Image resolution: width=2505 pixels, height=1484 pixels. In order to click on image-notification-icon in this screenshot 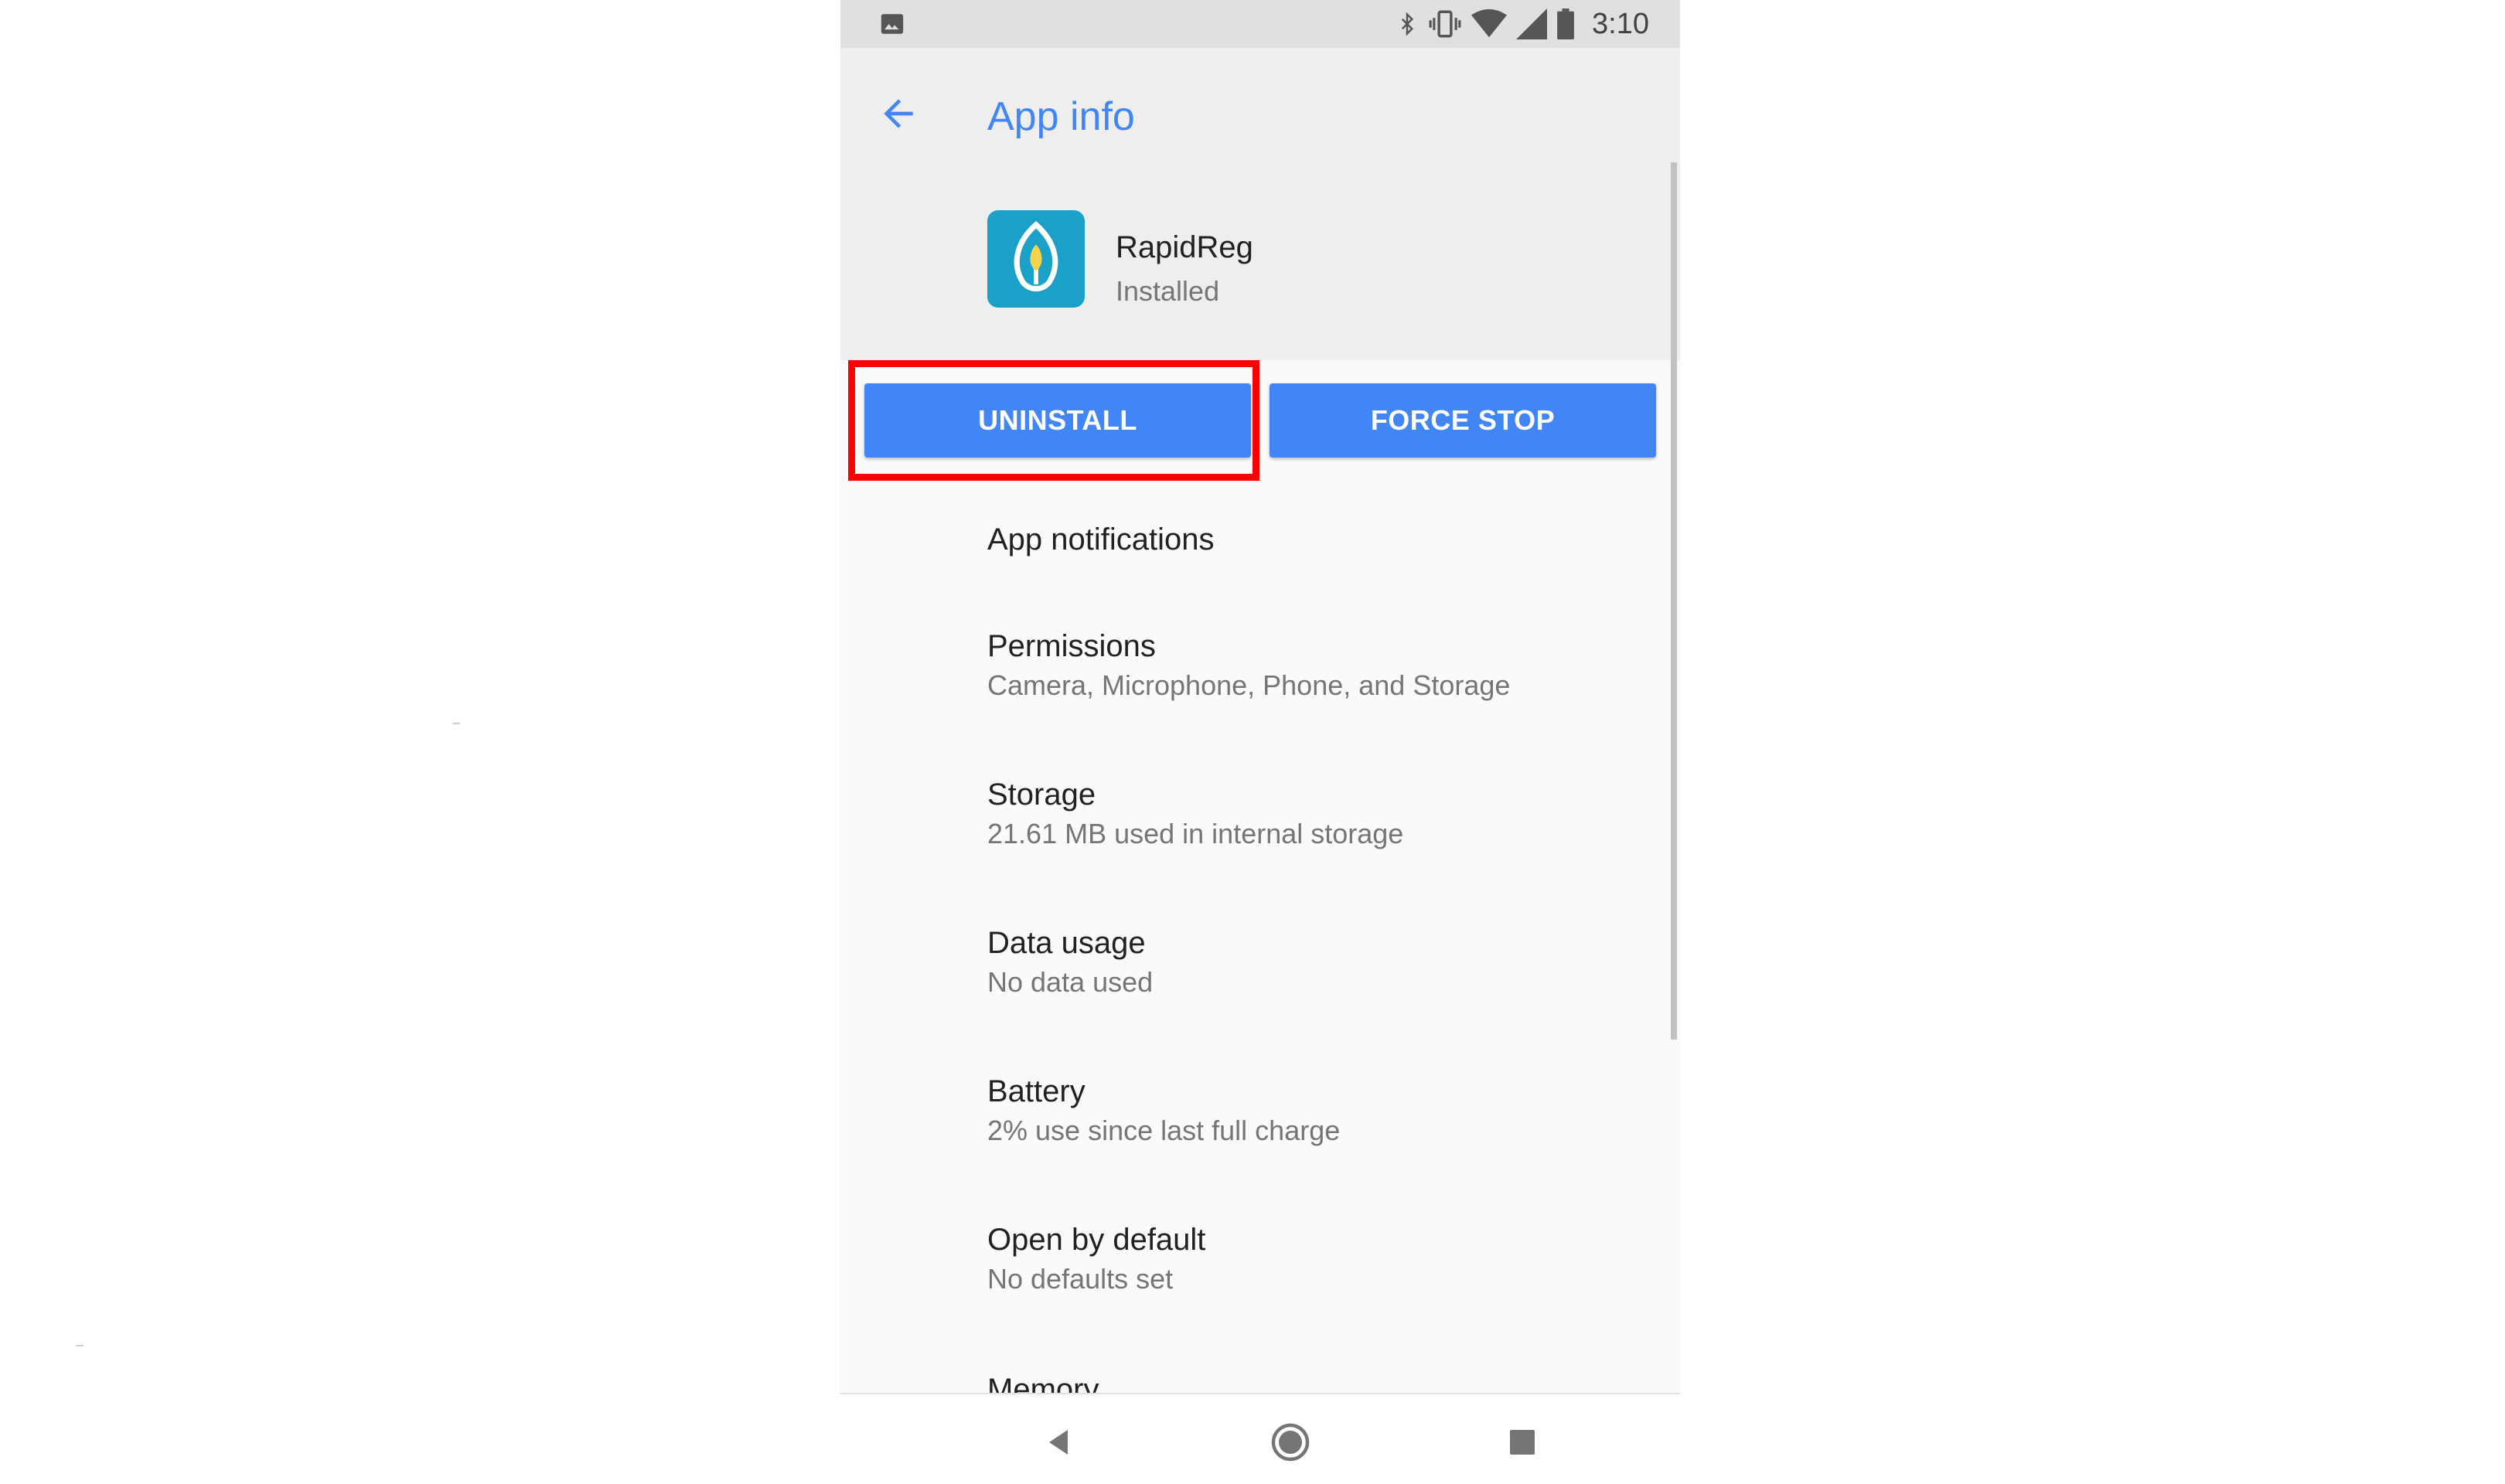, I will do `click(892, 24)`.